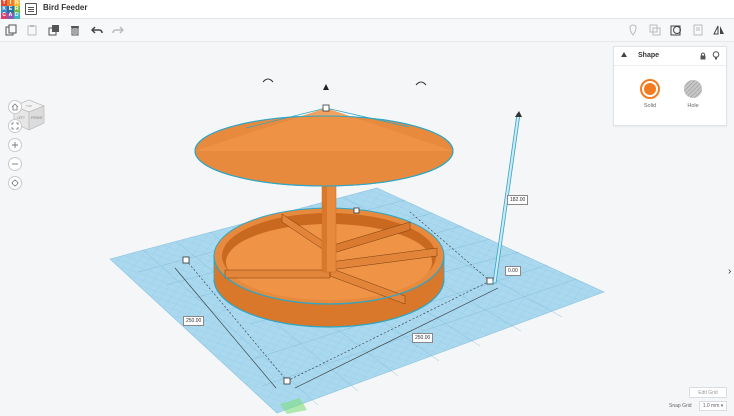 Image resolution: width=734 pixels, height=416 pixels. What do you see at coordinates (708, 392) in the screenshot?
I see `edit-grid-button: Edit Grid` at bounding box center [708, 392].